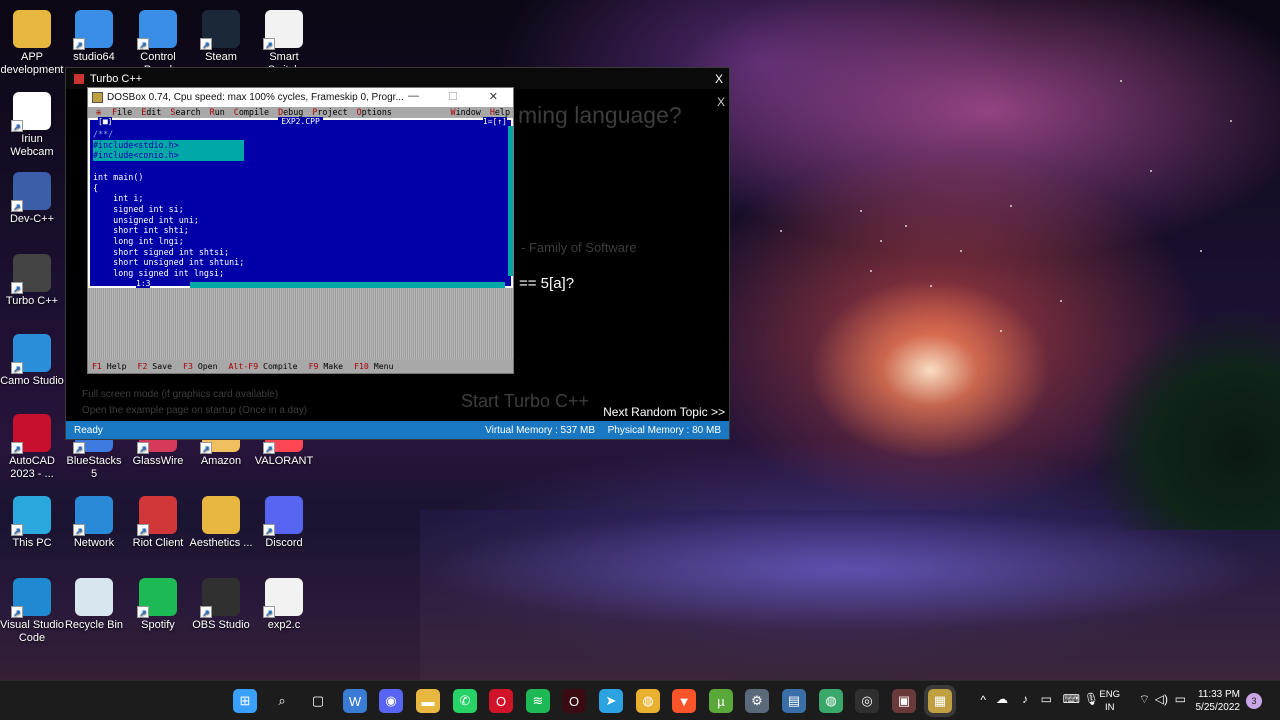 This screenshot has width=1280, height=720. I want to click on next-random-topic-link: Next Random Topic >>, so click(664, 412).